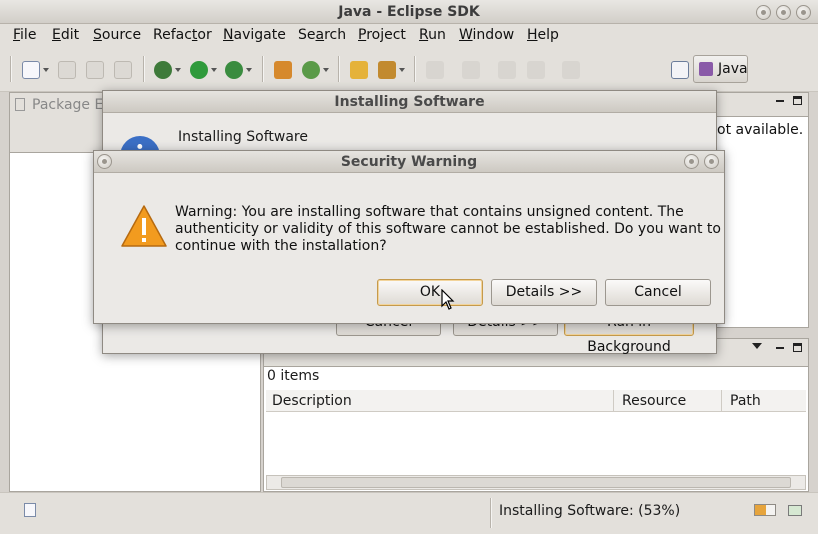 The image size is (818, 534). What do you see at coordinates (589, 511) in the screenshot?
I see `progress-status-text: Installing Software: (53%)` at bounding box center [589, 511].